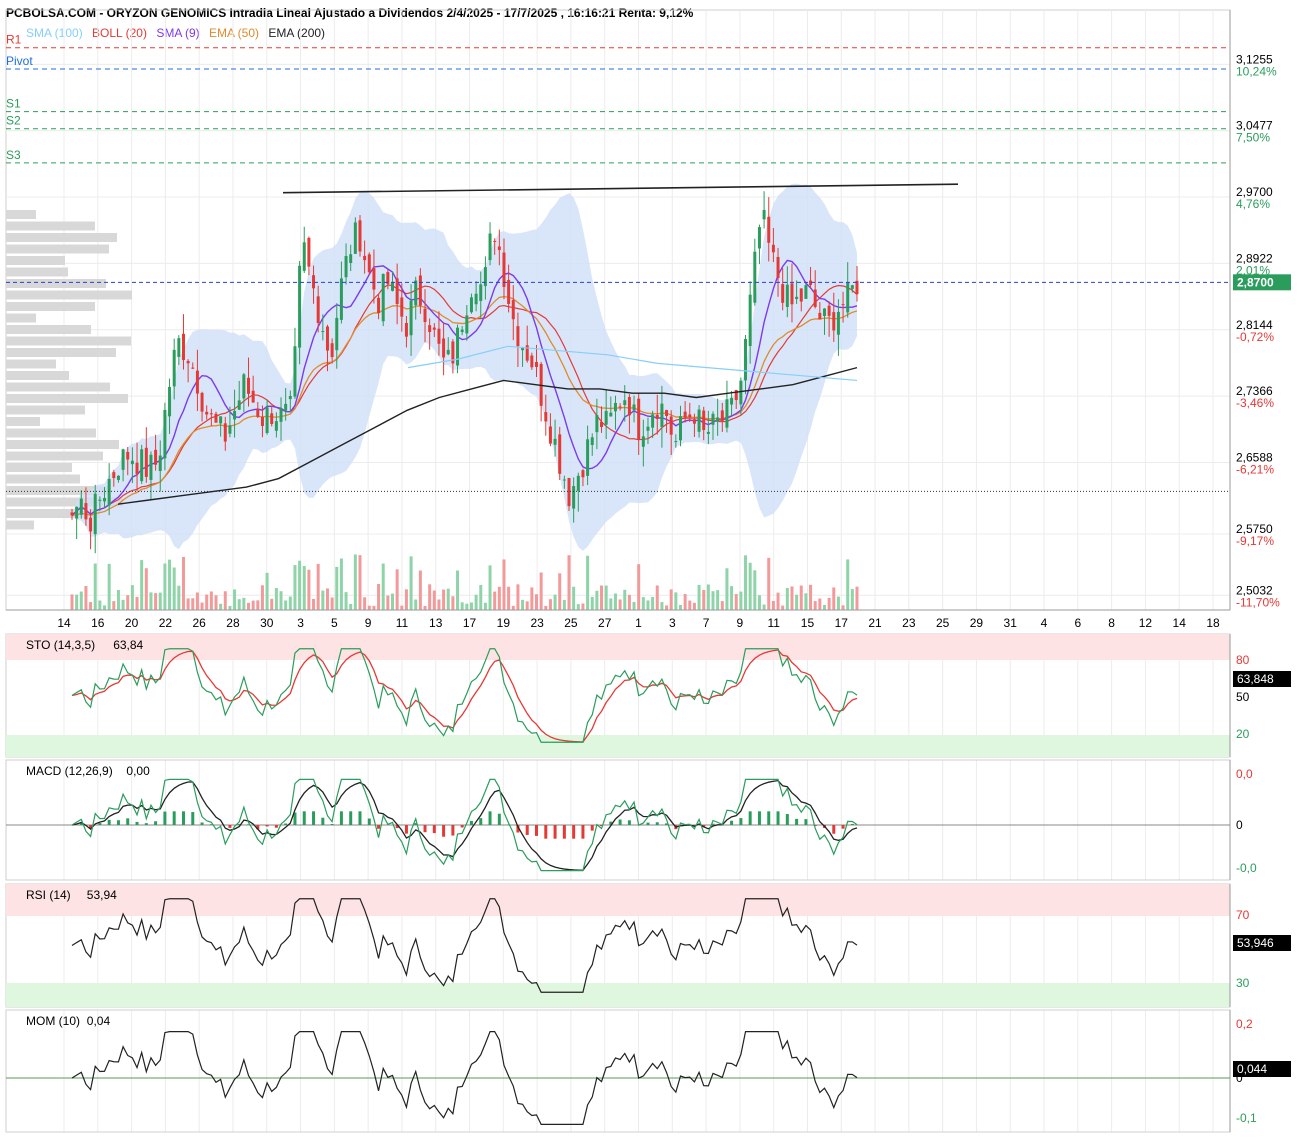 Image resolution: width=1299 pixels, height=1138 pixels. What do you see at coordinates (537, 623) in the screenshot?
I see `x-tick-label: 23` at bounding box center [537, 623].